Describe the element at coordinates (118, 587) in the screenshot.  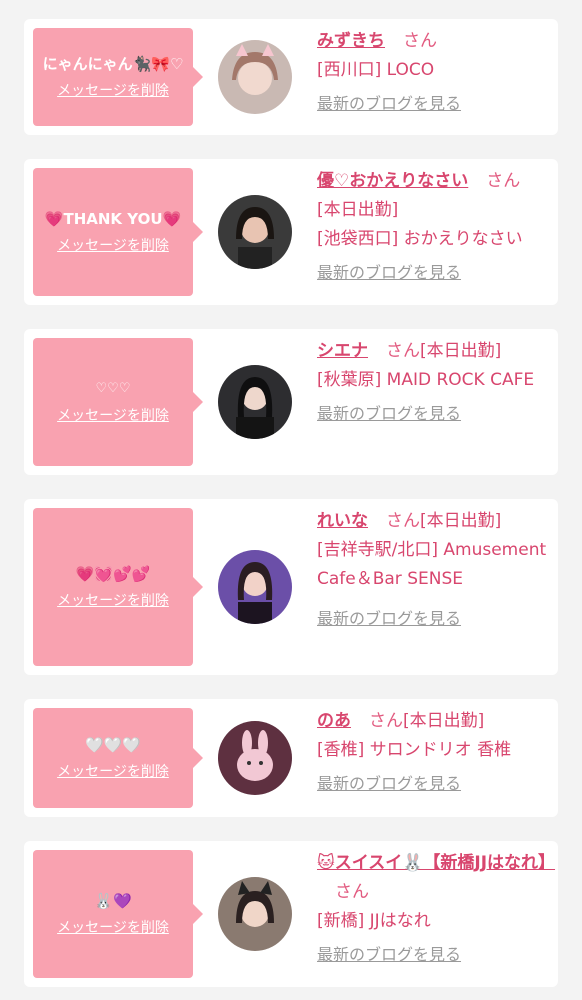
I see `message-bubble: 💗💓💕💕 メッセージを削除` at that location.